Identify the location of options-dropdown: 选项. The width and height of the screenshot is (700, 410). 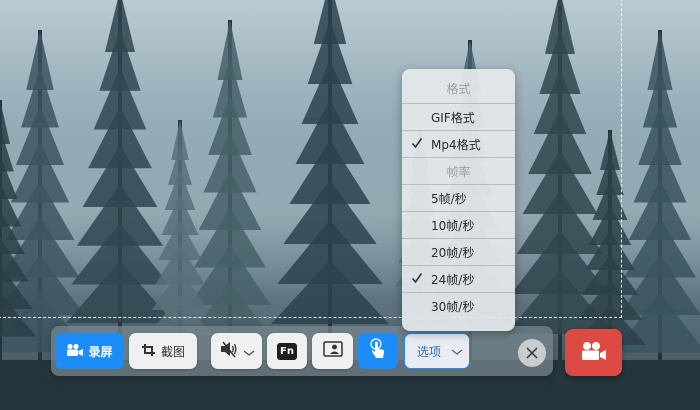
(437, 351).